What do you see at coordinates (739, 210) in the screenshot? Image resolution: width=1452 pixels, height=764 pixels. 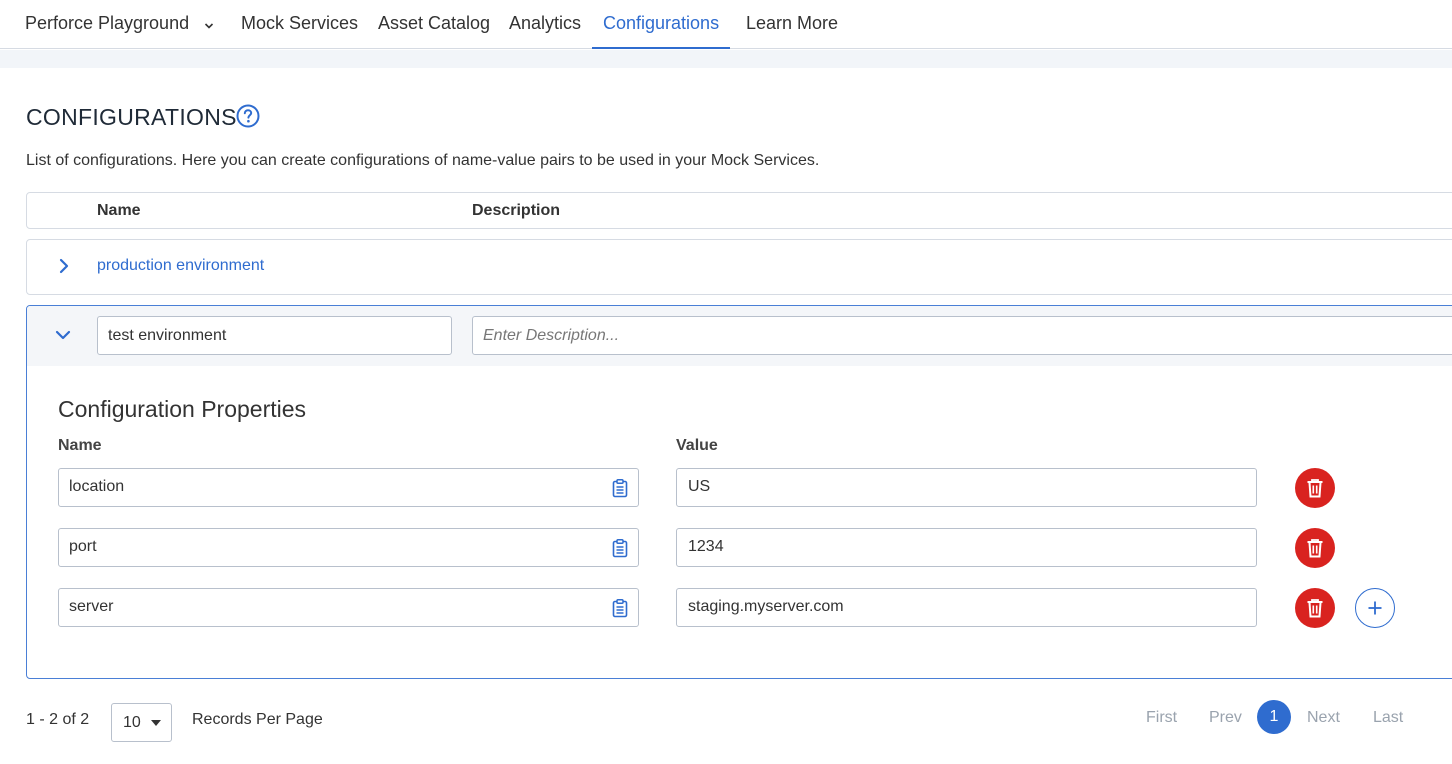 I see `table-header: Name Description` at bounding box center [739, 210].